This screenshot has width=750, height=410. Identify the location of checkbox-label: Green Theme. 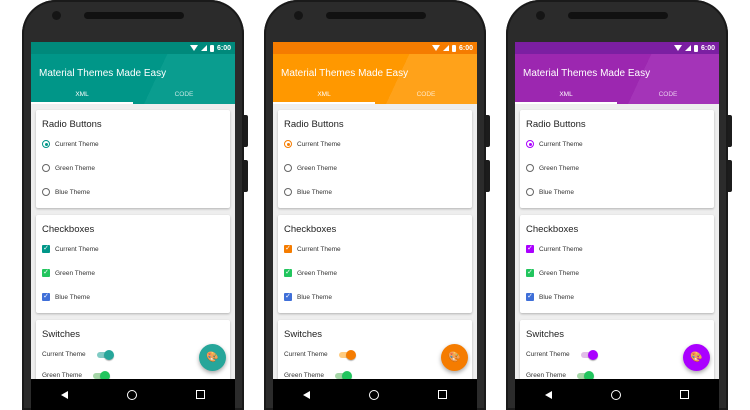
(75, 273).